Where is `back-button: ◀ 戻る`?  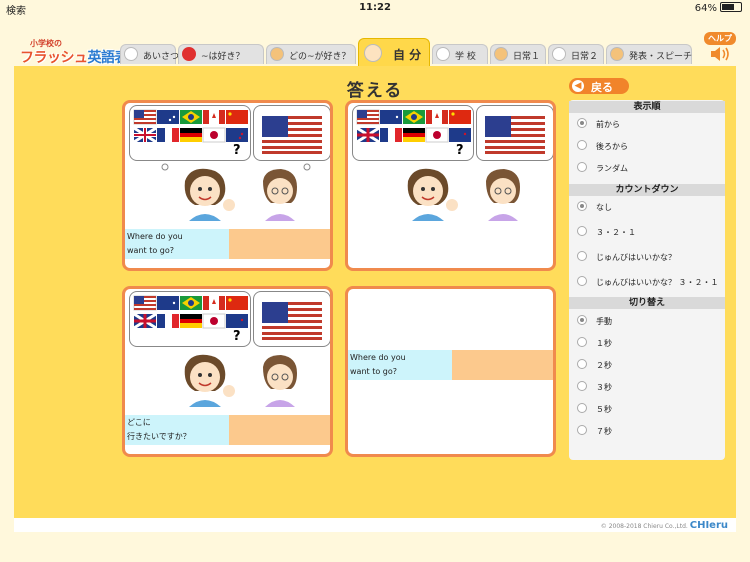
back-button: ◀ 戻る is located at coordinates (599, 86).